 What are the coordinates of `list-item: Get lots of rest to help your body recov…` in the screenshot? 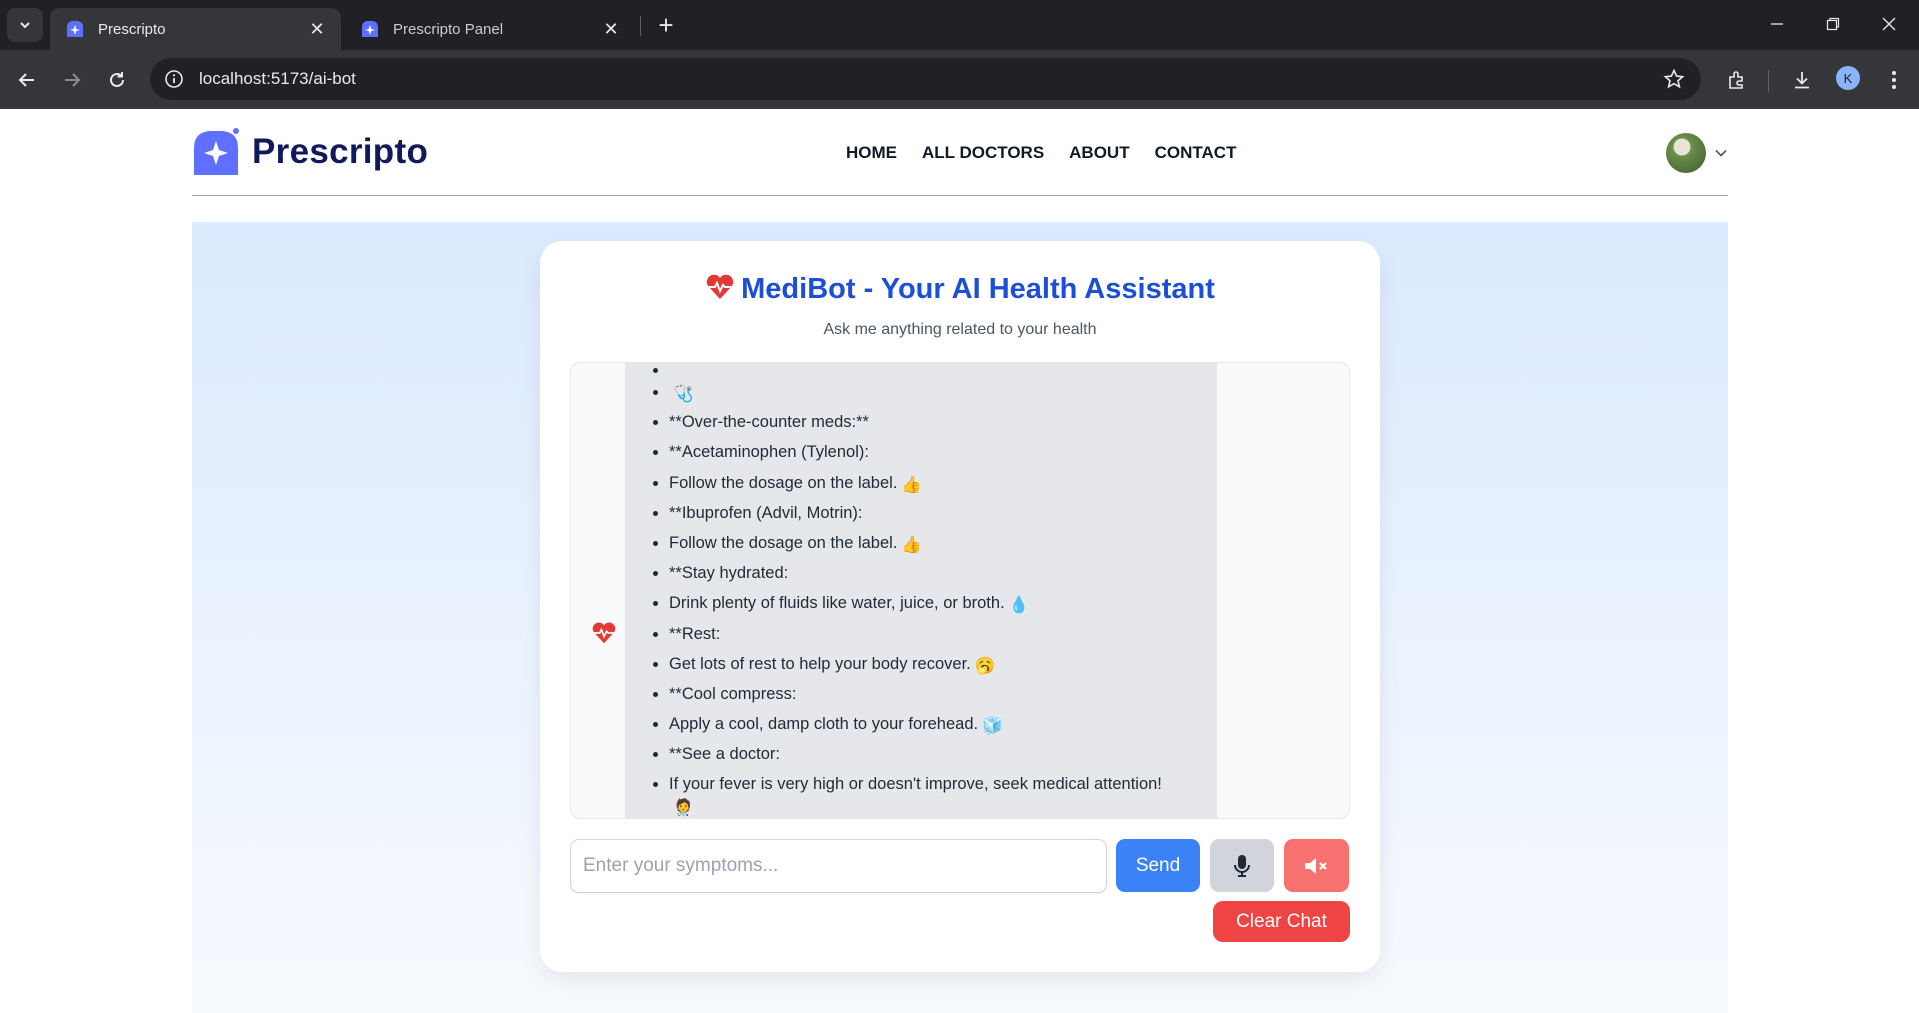 It's located at (935, 664).